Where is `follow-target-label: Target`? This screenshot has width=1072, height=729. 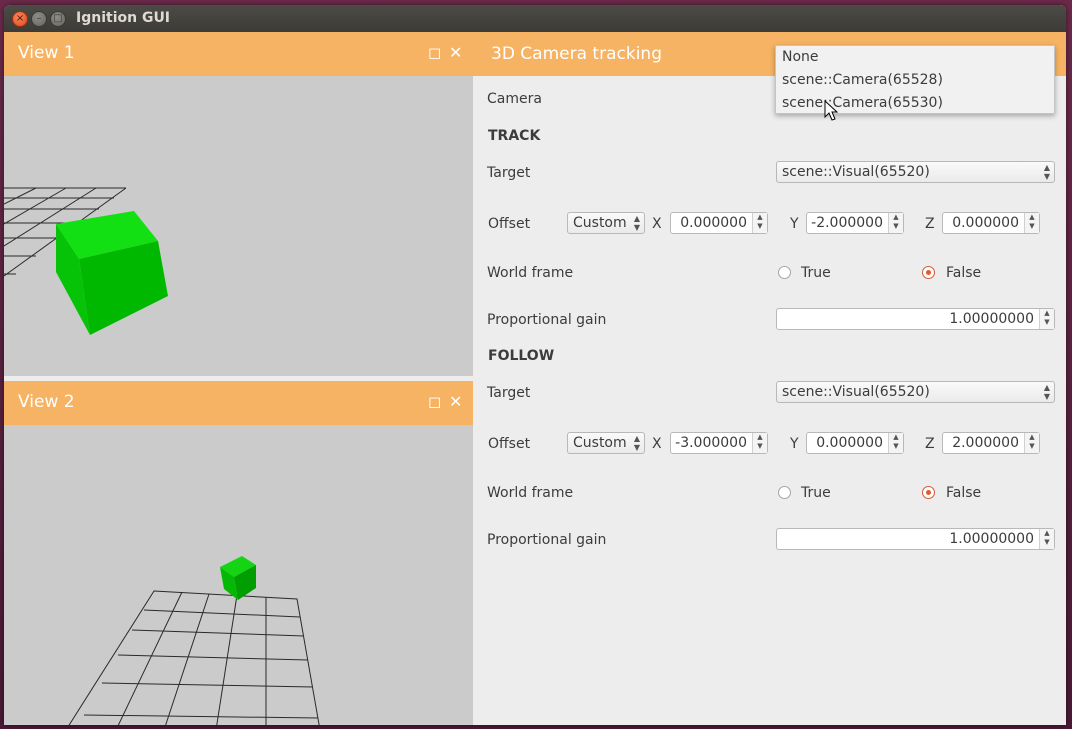
follow-target-label: Target is located at coordinates (509, 393).